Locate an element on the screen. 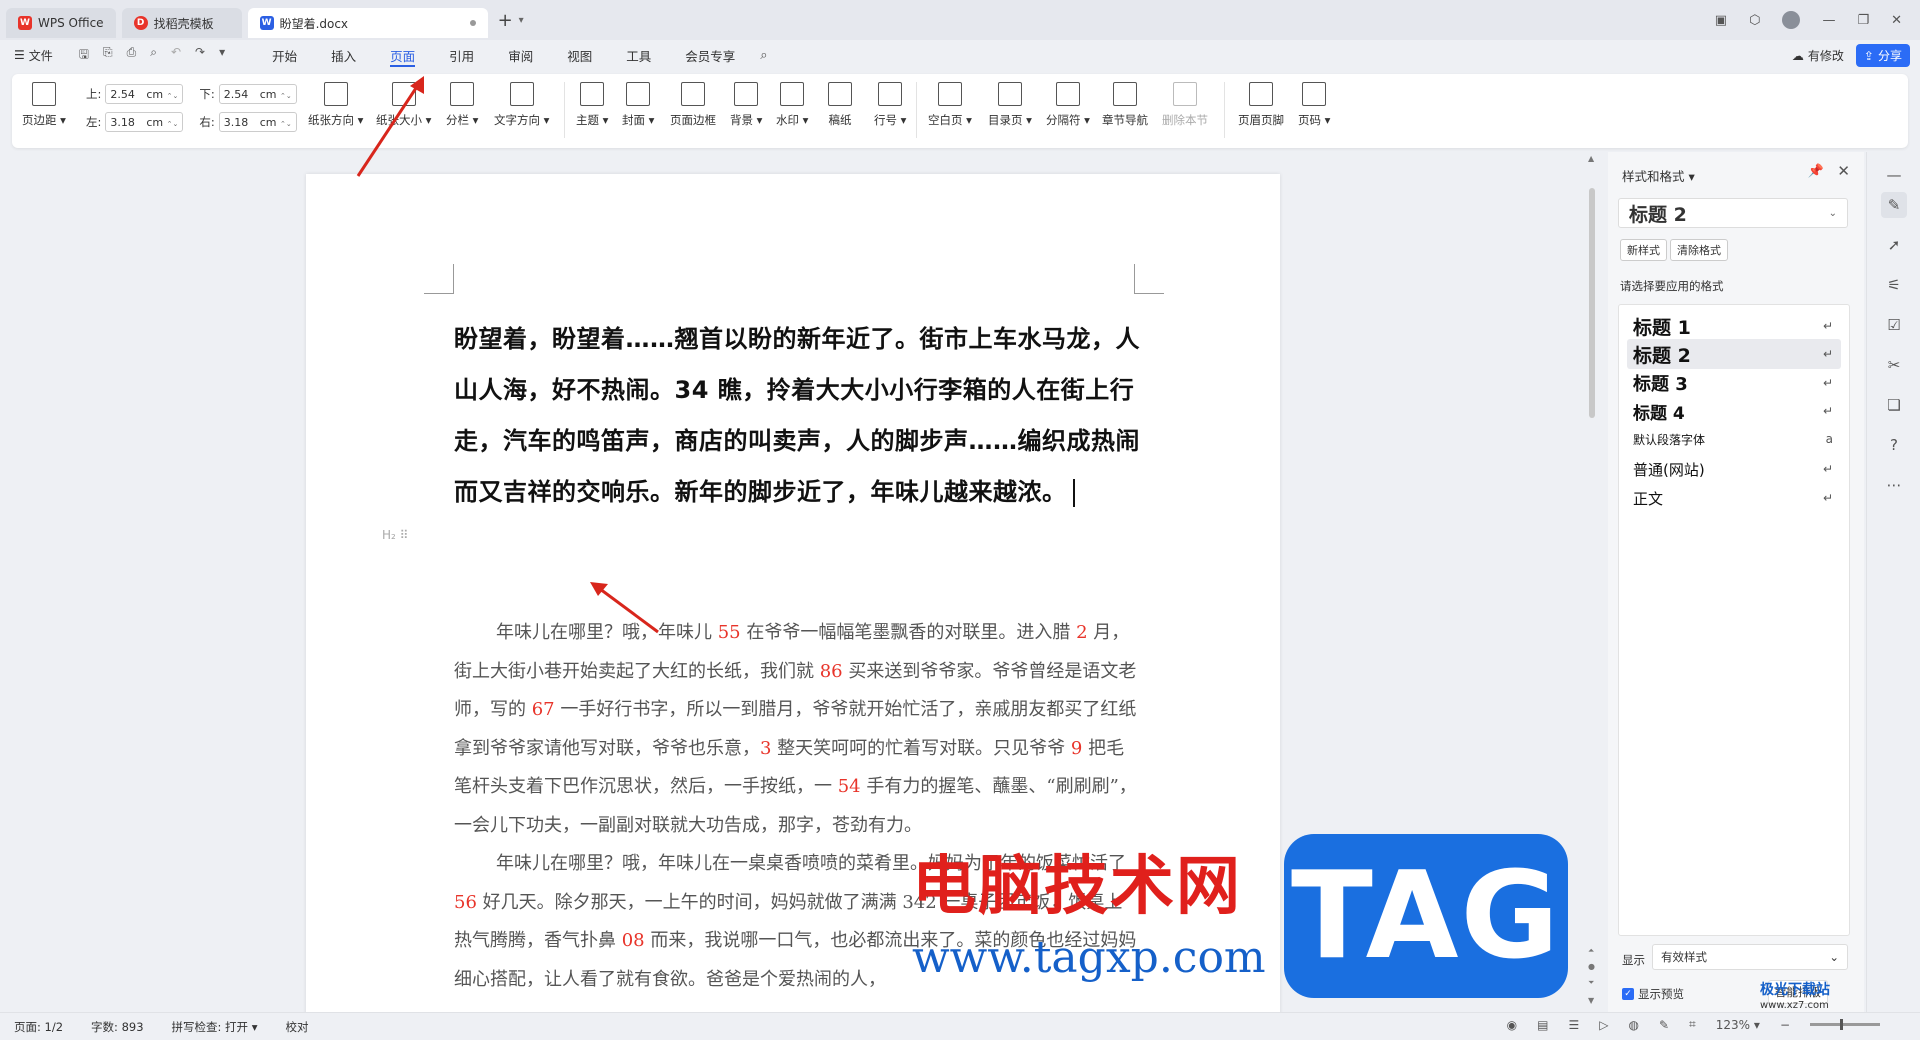 Image resolution: width=1920 pixels, height=1040 pixels. new-style-button: 新样式 is located at coordinates (1643, 250).